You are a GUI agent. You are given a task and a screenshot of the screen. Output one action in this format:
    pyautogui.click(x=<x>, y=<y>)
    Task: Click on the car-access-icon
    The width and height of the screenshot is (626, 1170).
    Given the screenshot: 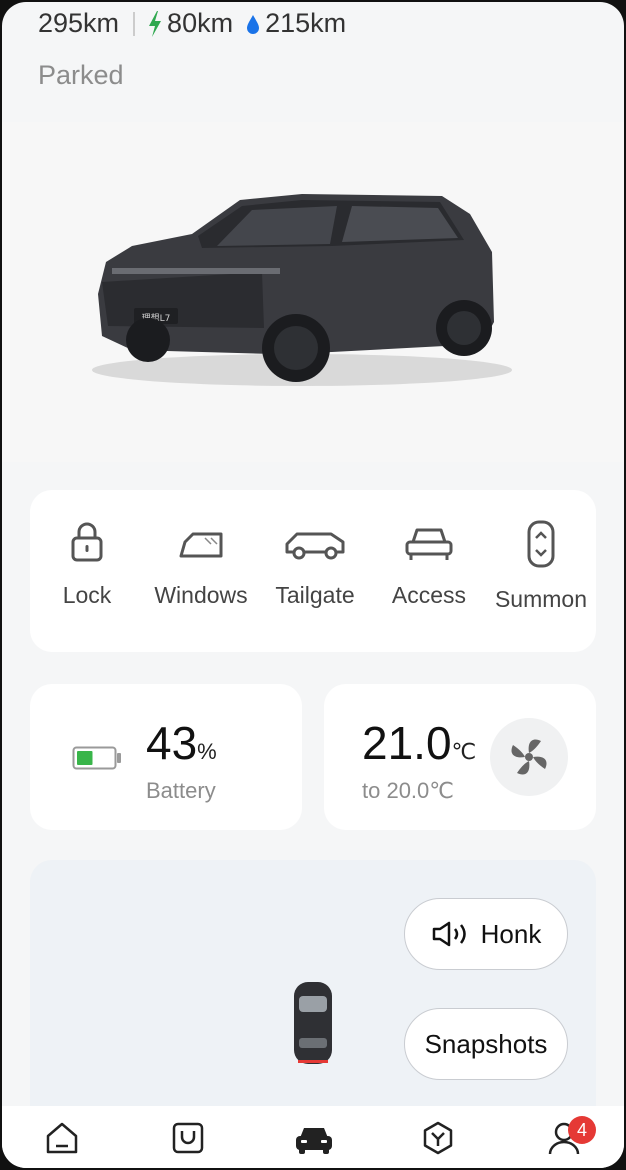 What is the action you would take?
    pyautogui.click(x=429, y=544)
    